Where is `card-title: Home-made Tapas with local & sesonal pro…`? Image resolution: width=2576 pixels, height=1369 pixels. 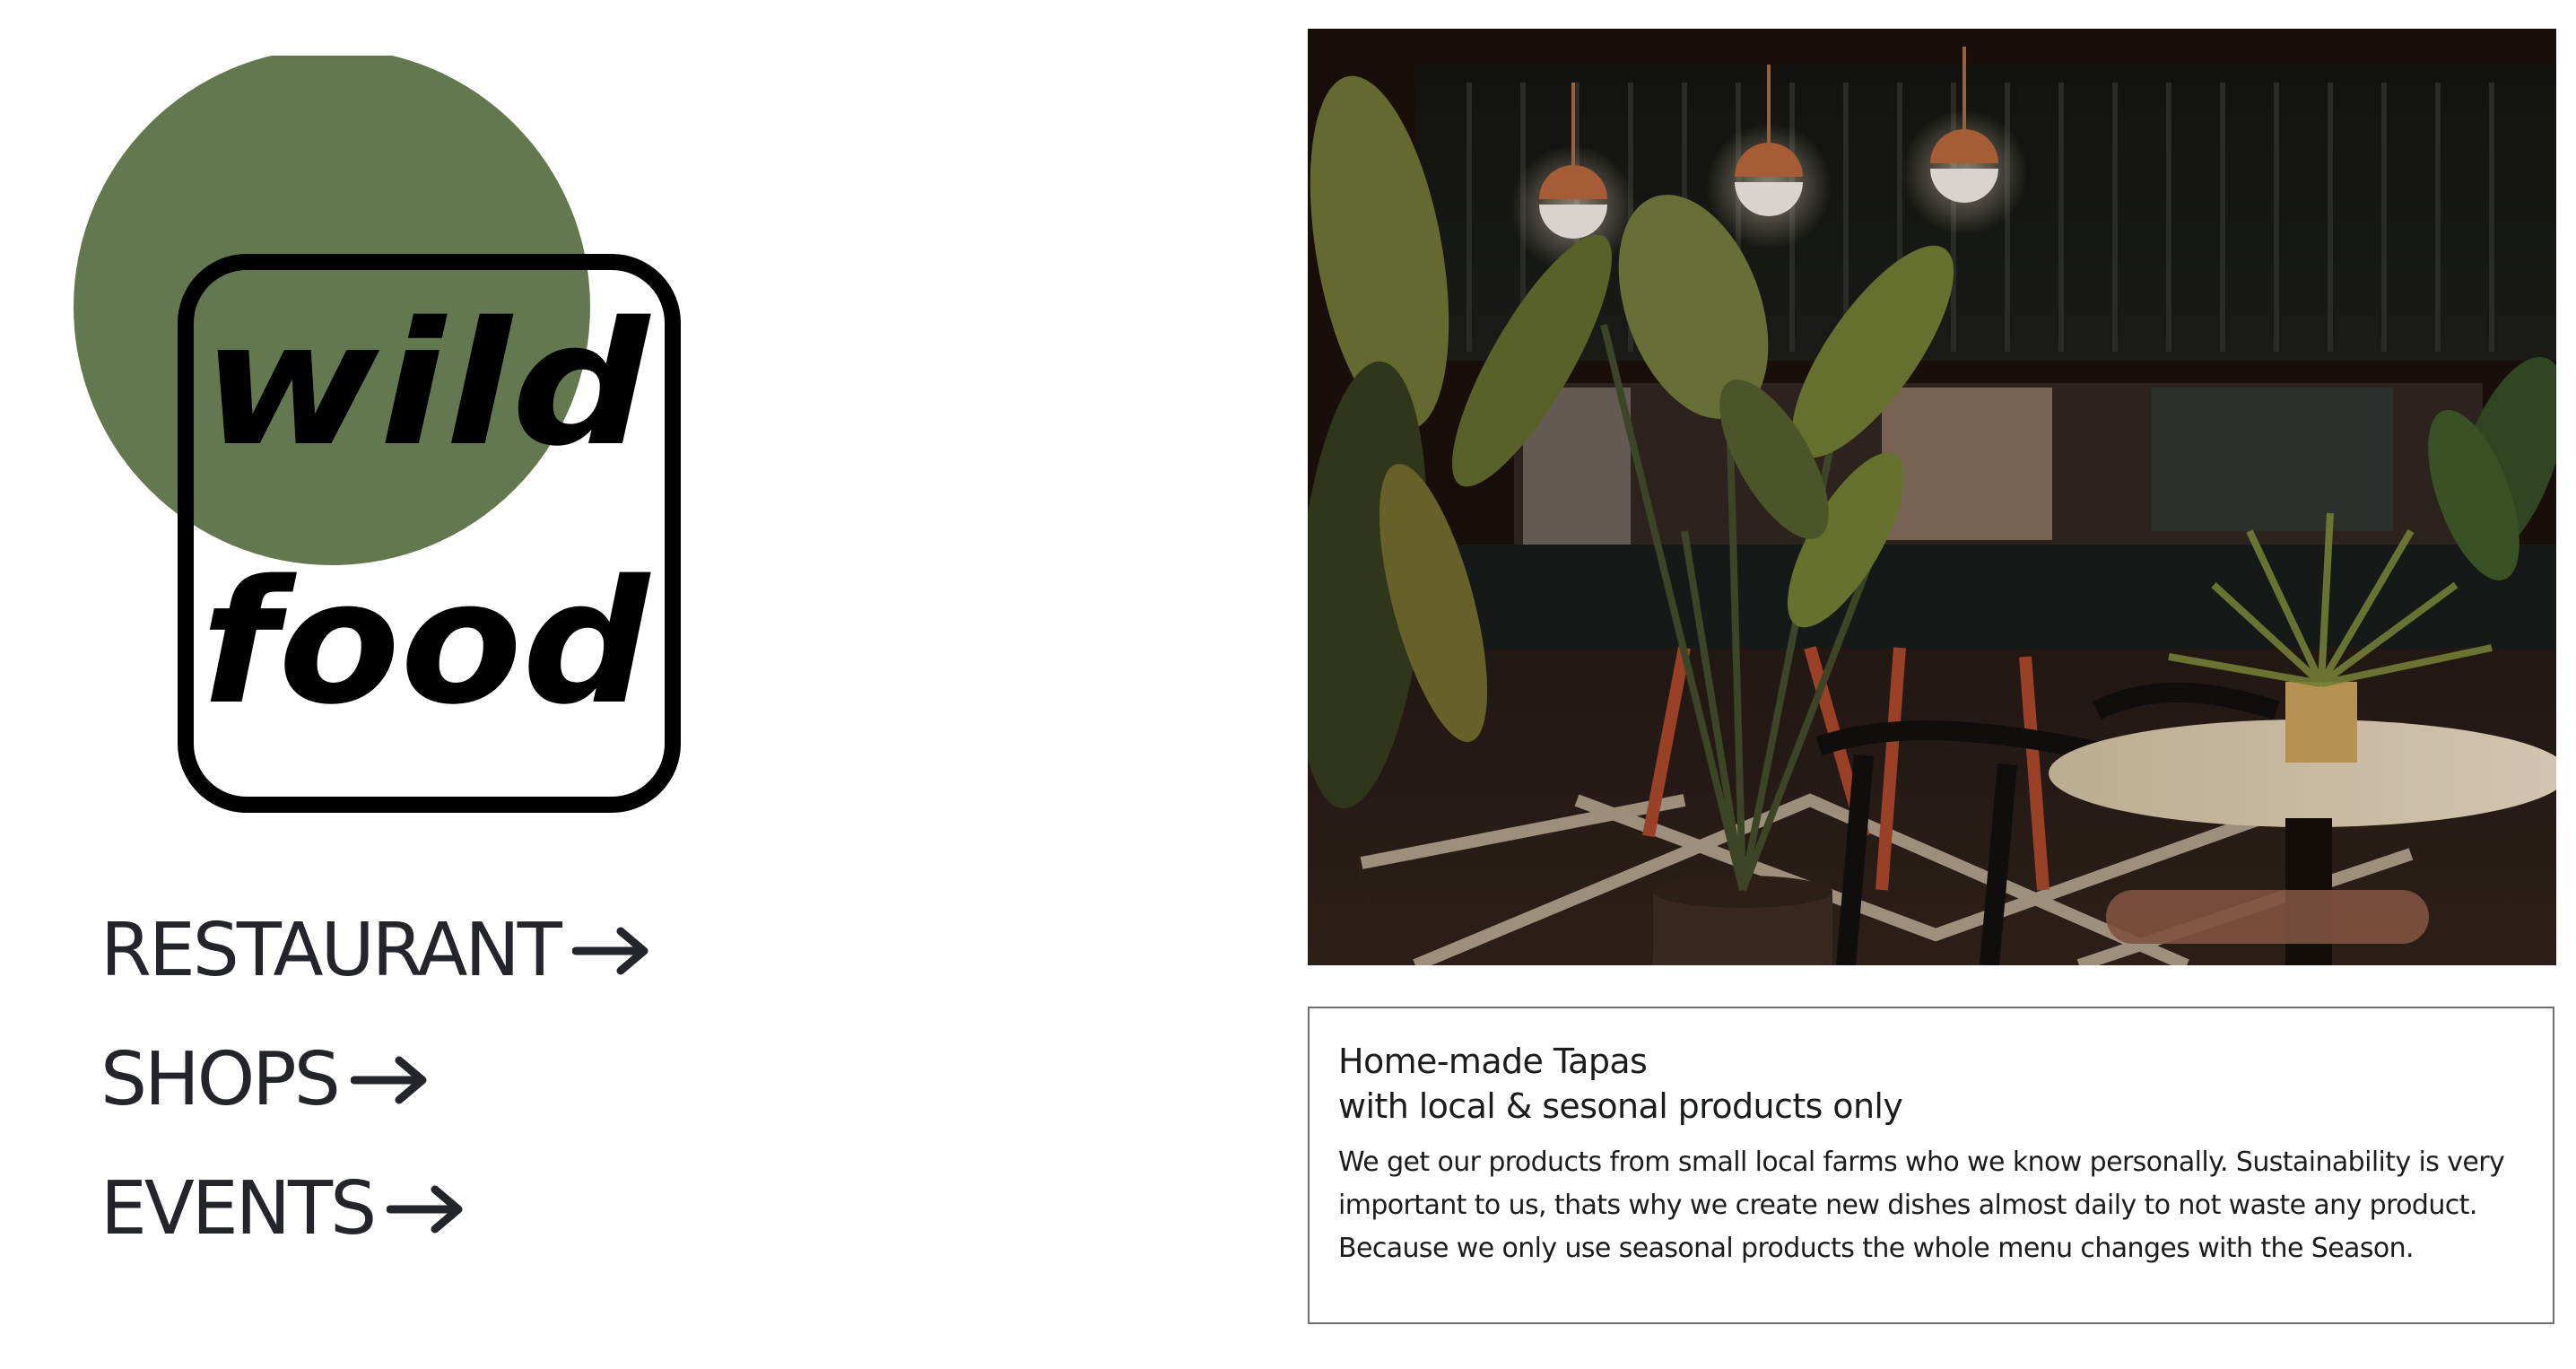
card-title: Home-made Tapas with local & sesonal pro… is located at coordinates (1931, 1084).